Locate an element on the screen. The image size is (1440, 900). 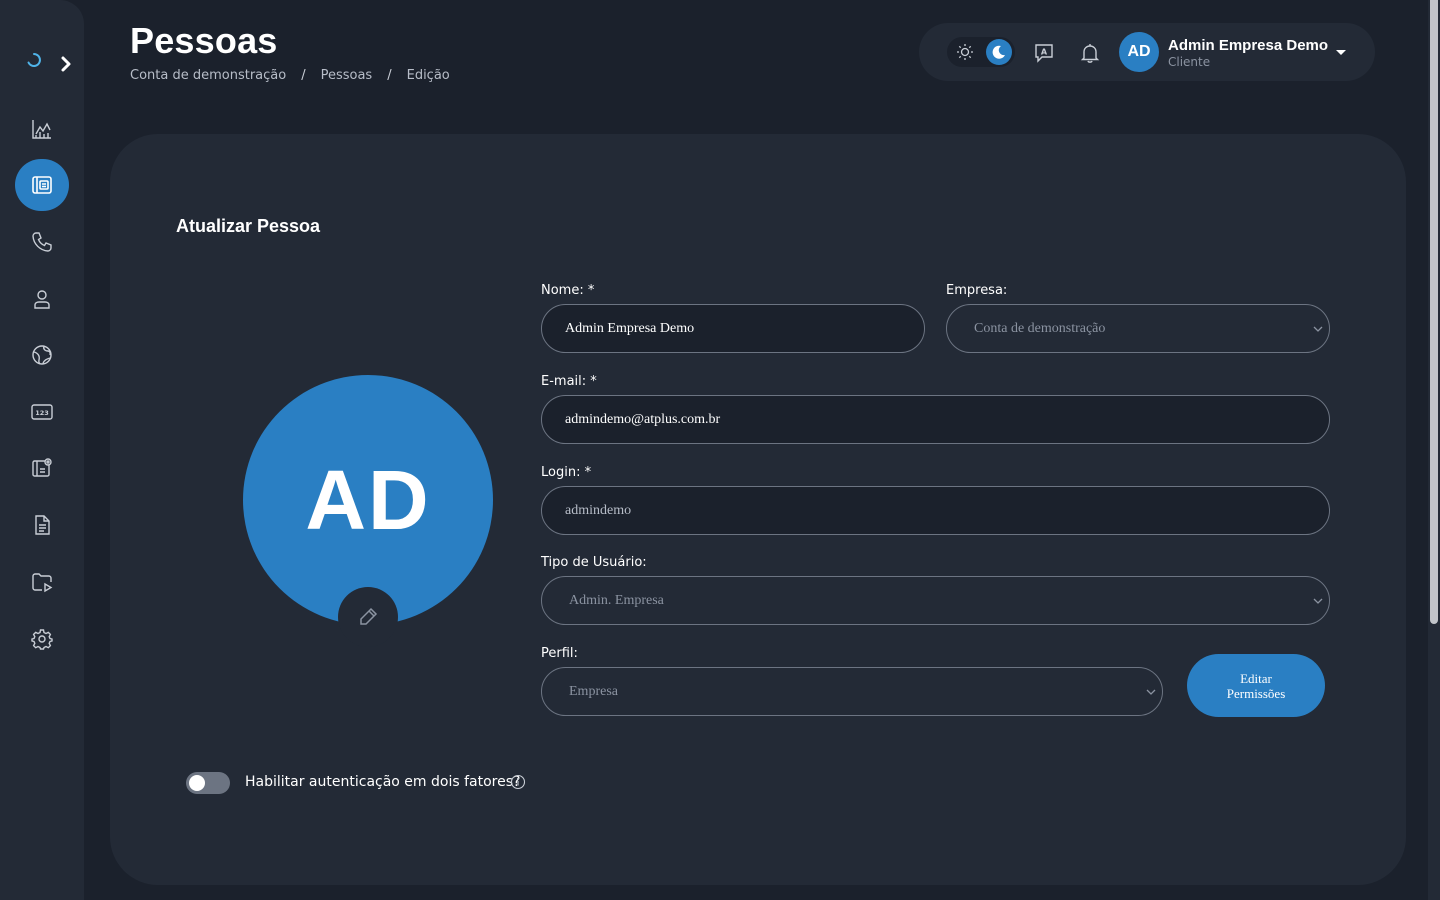
sidebar-item-phone is located at coordinates (42, 242).